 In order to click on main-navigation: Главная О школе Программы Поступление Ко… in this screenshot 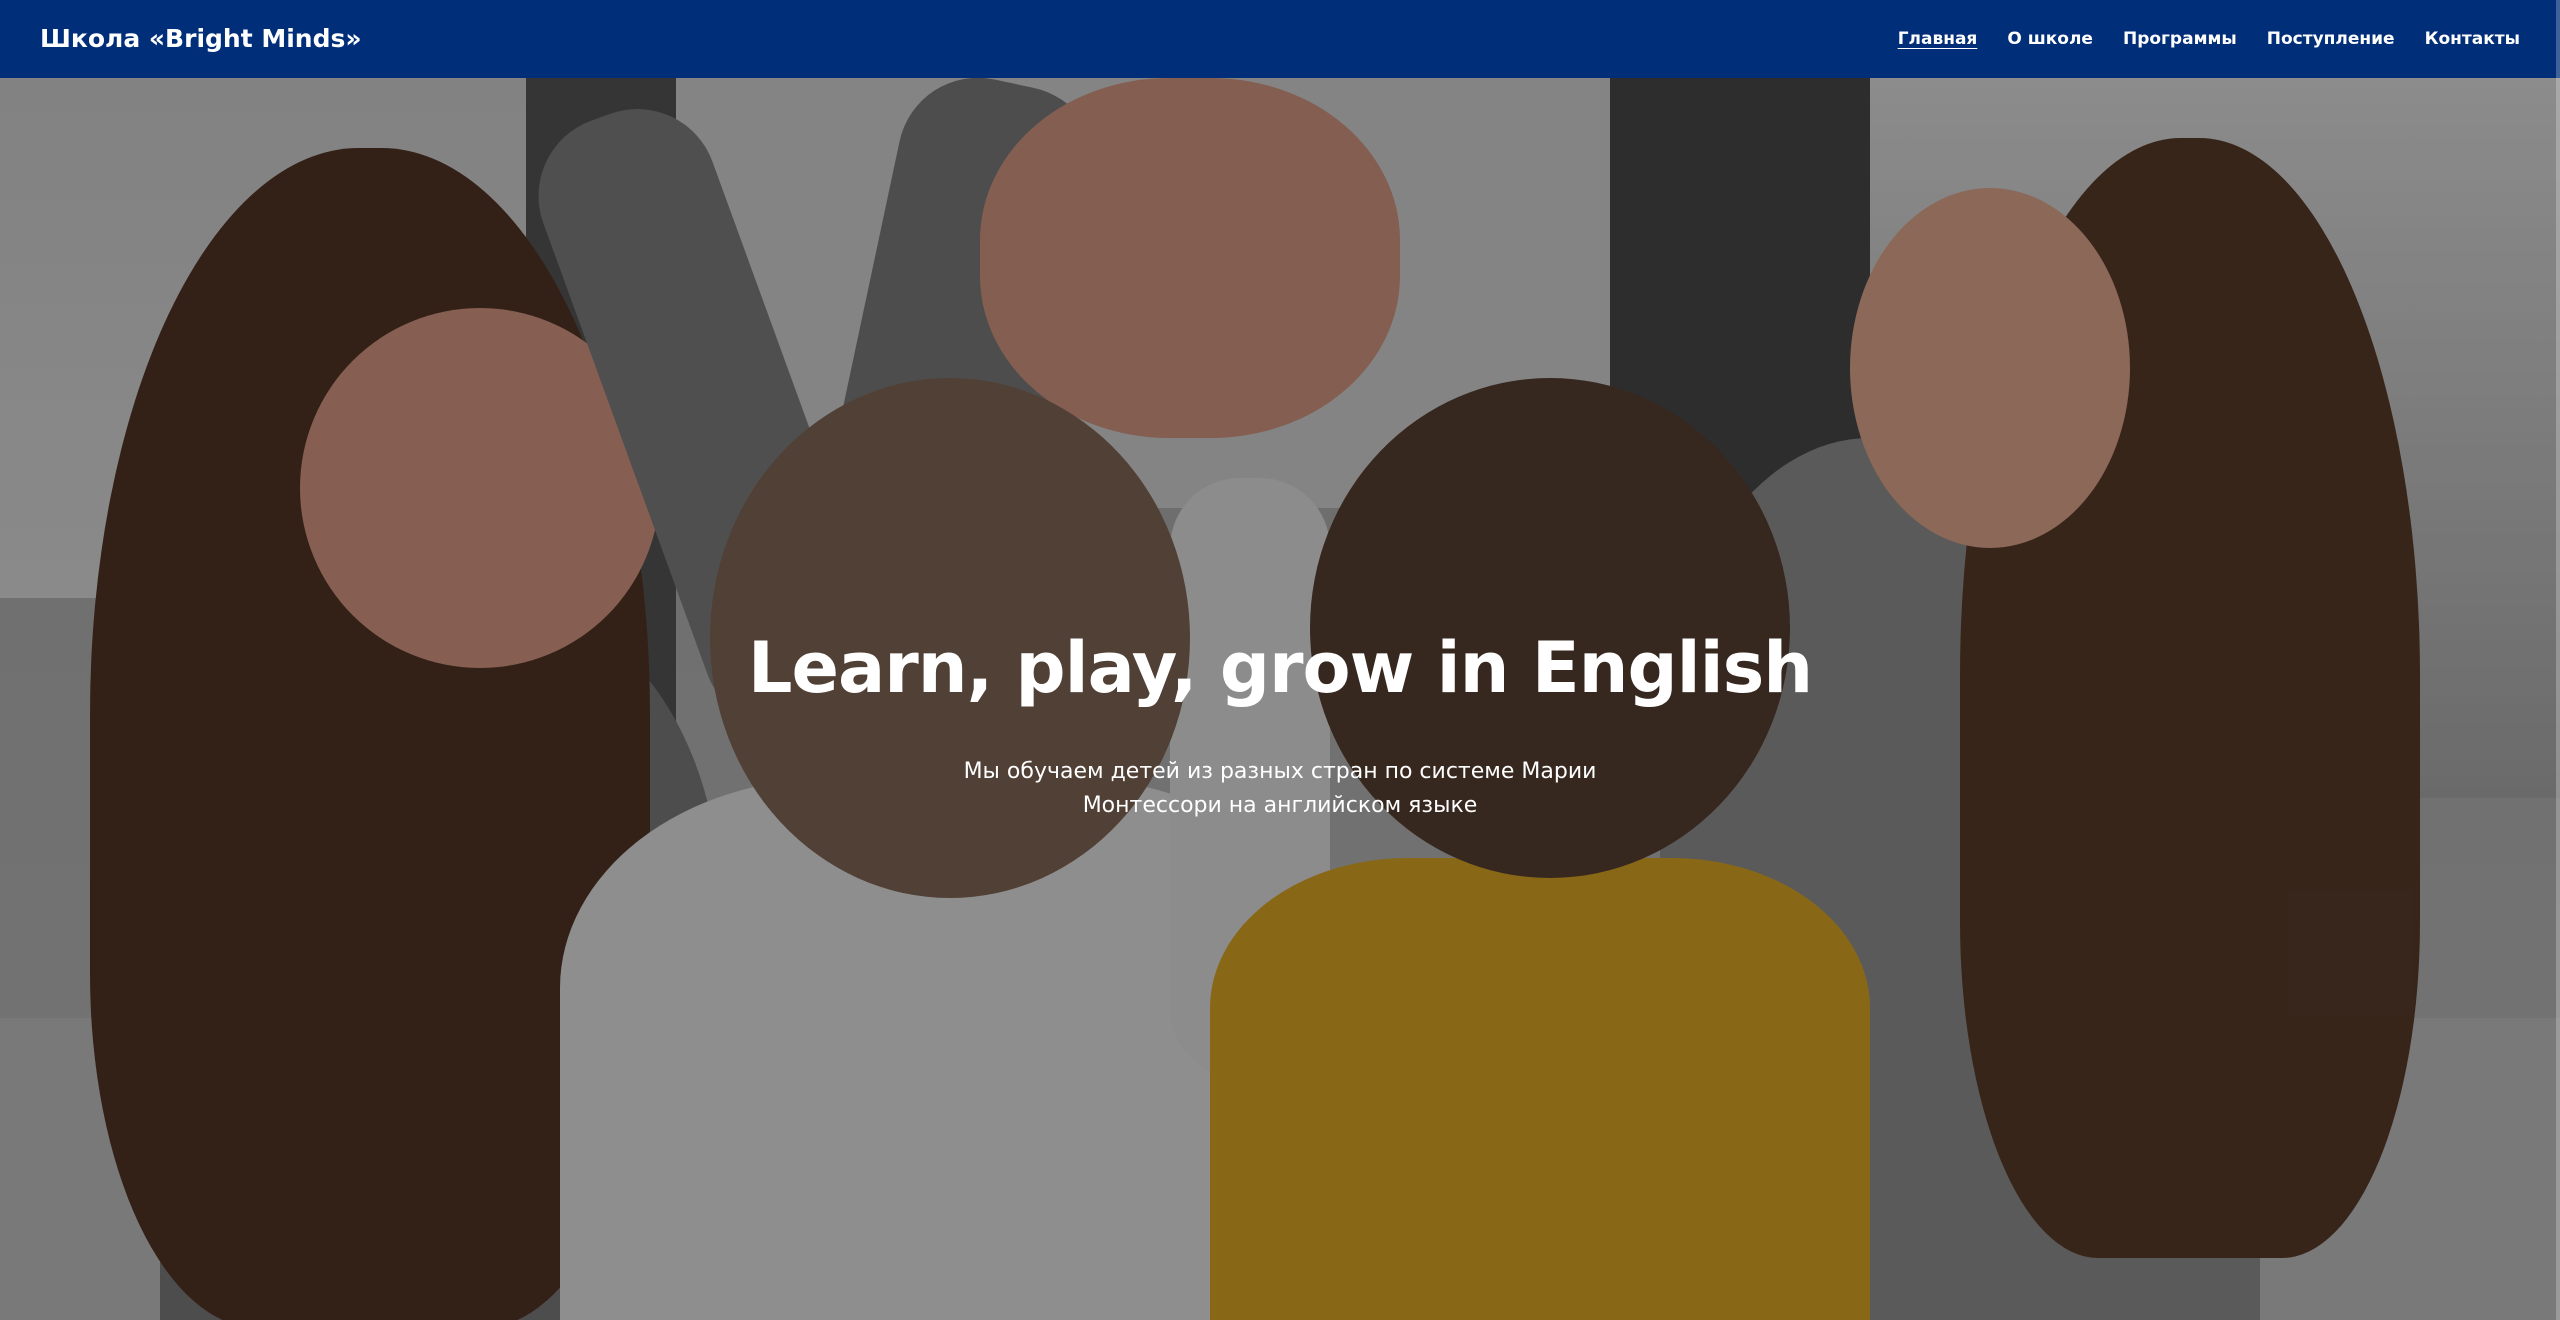, I will do `click(2209, 39)`.